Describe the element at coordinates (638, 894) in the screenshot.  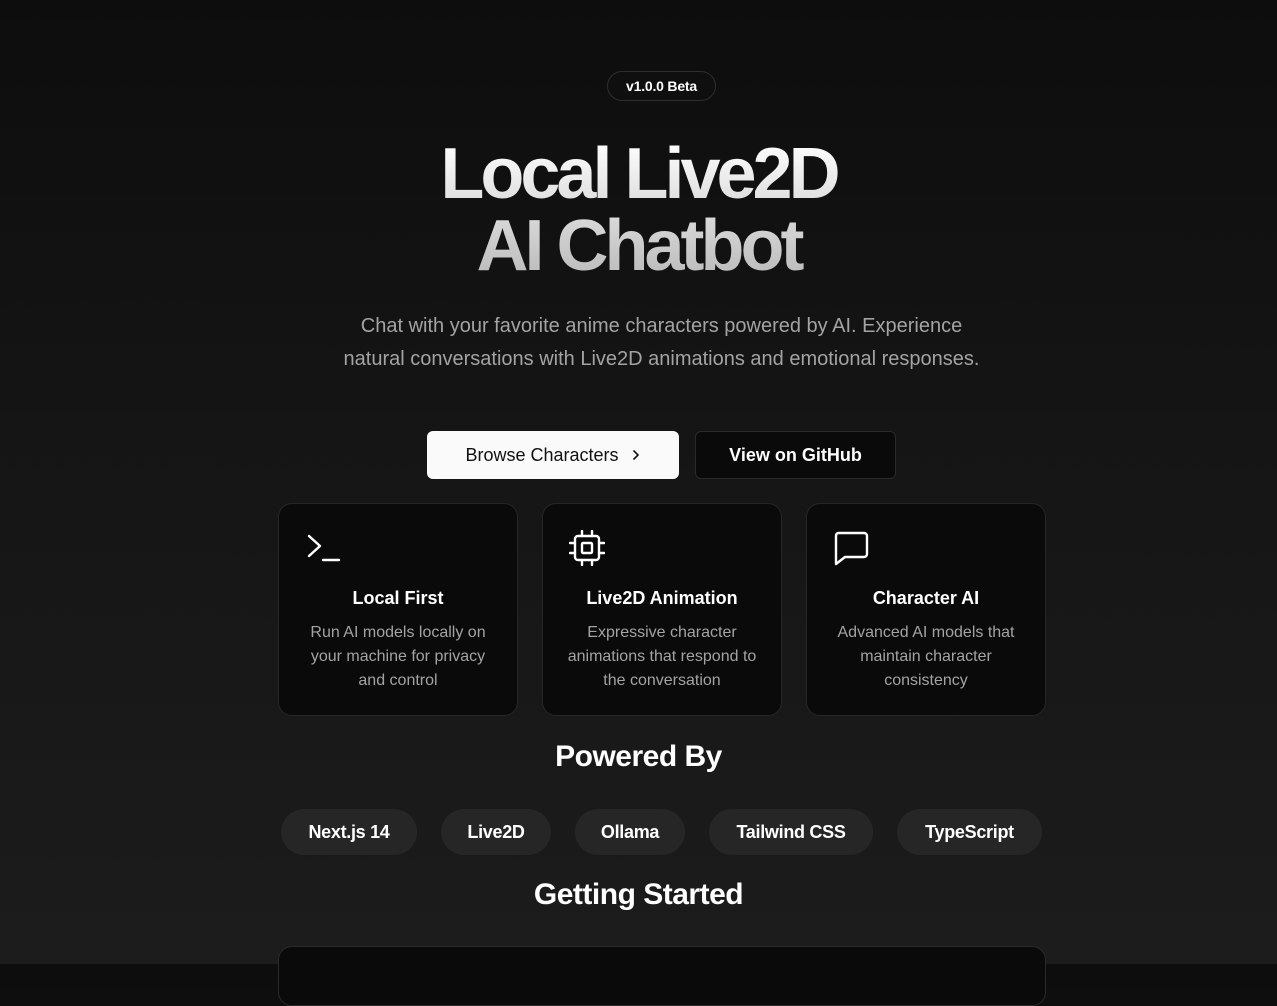
I see `getting-started-heading: Getting Started` at that location.